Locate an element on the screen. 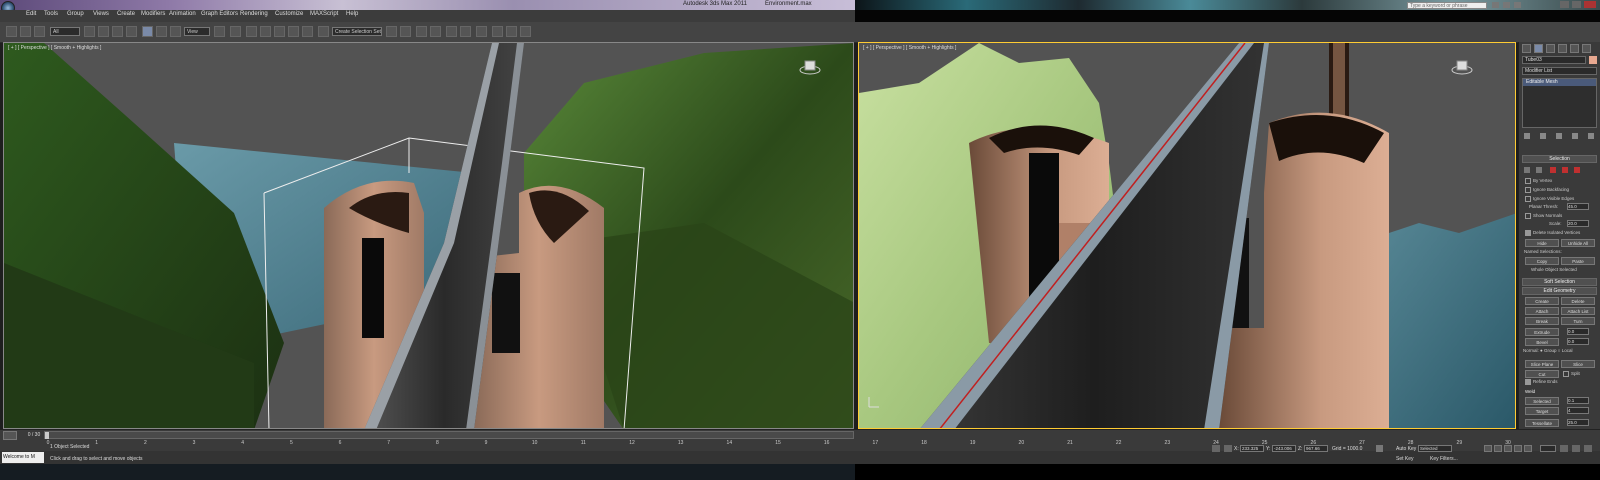 The image size is (1600, 480). mirror-icon is located at coordinates (391, 31).